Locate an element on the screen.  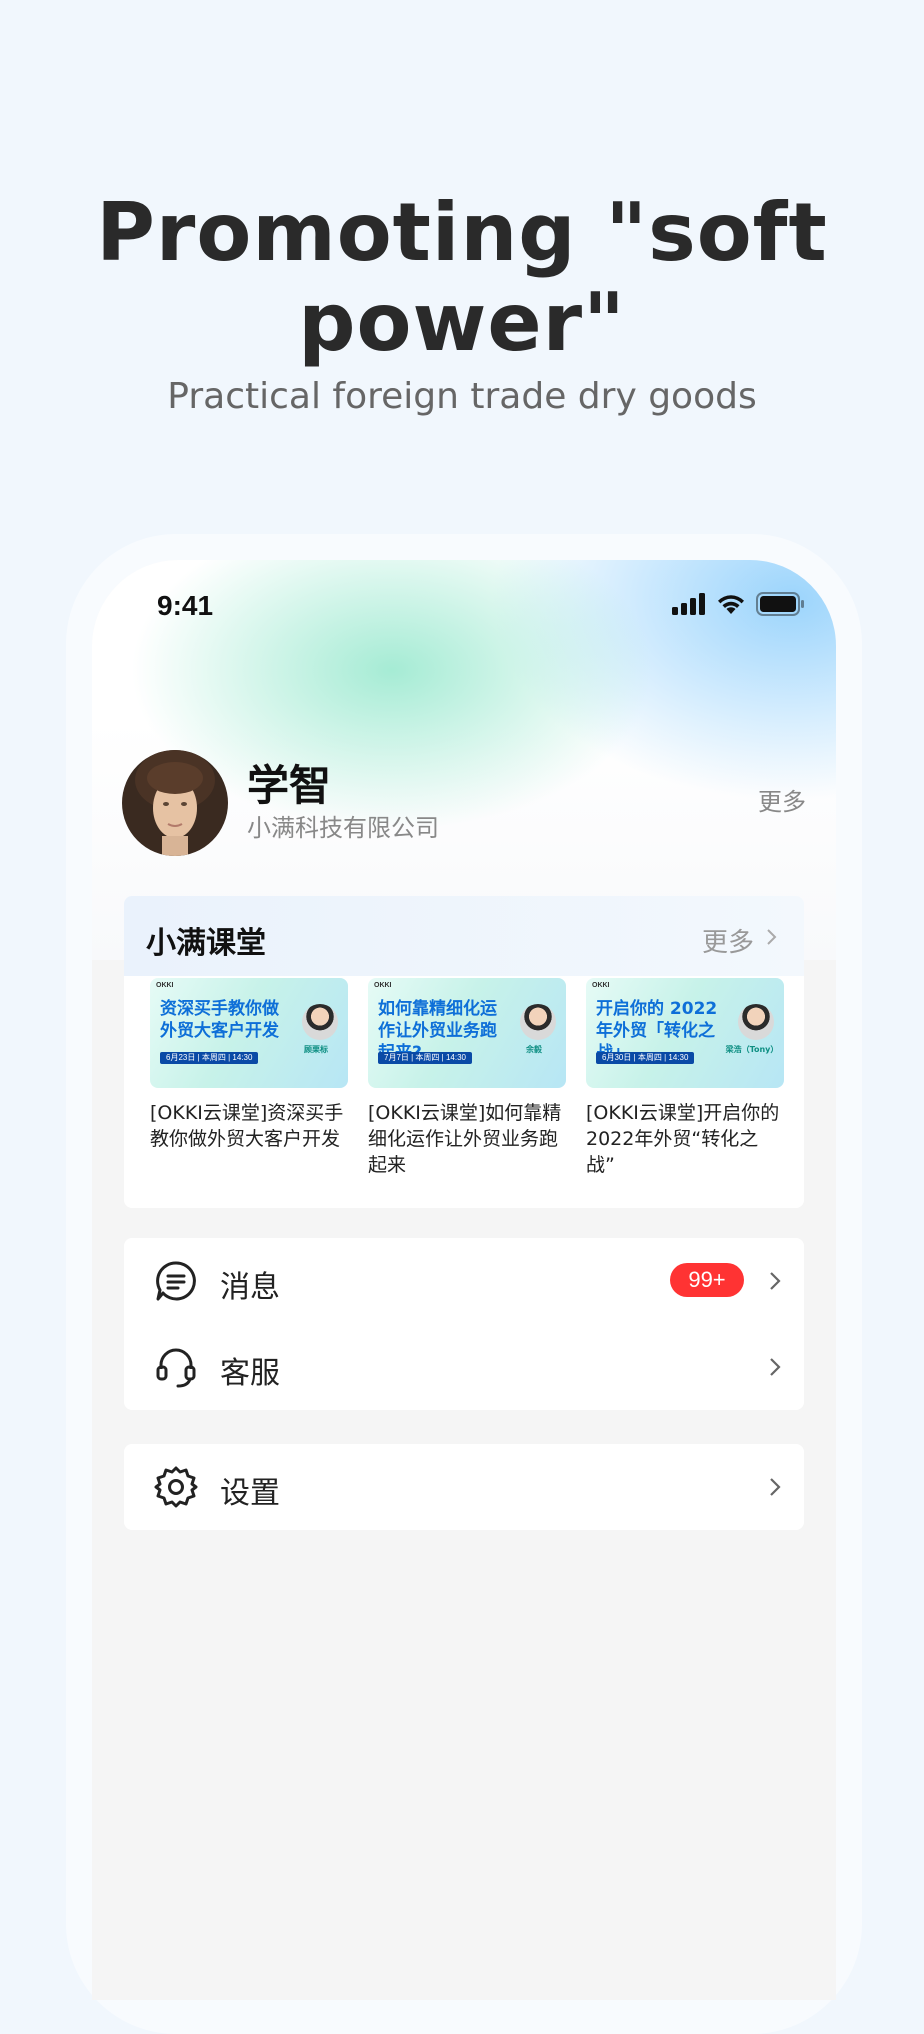
course-caption: [OKKI云课堂]资深买手教你做外贸大客户开发 is located at coordinates (247, 1126).